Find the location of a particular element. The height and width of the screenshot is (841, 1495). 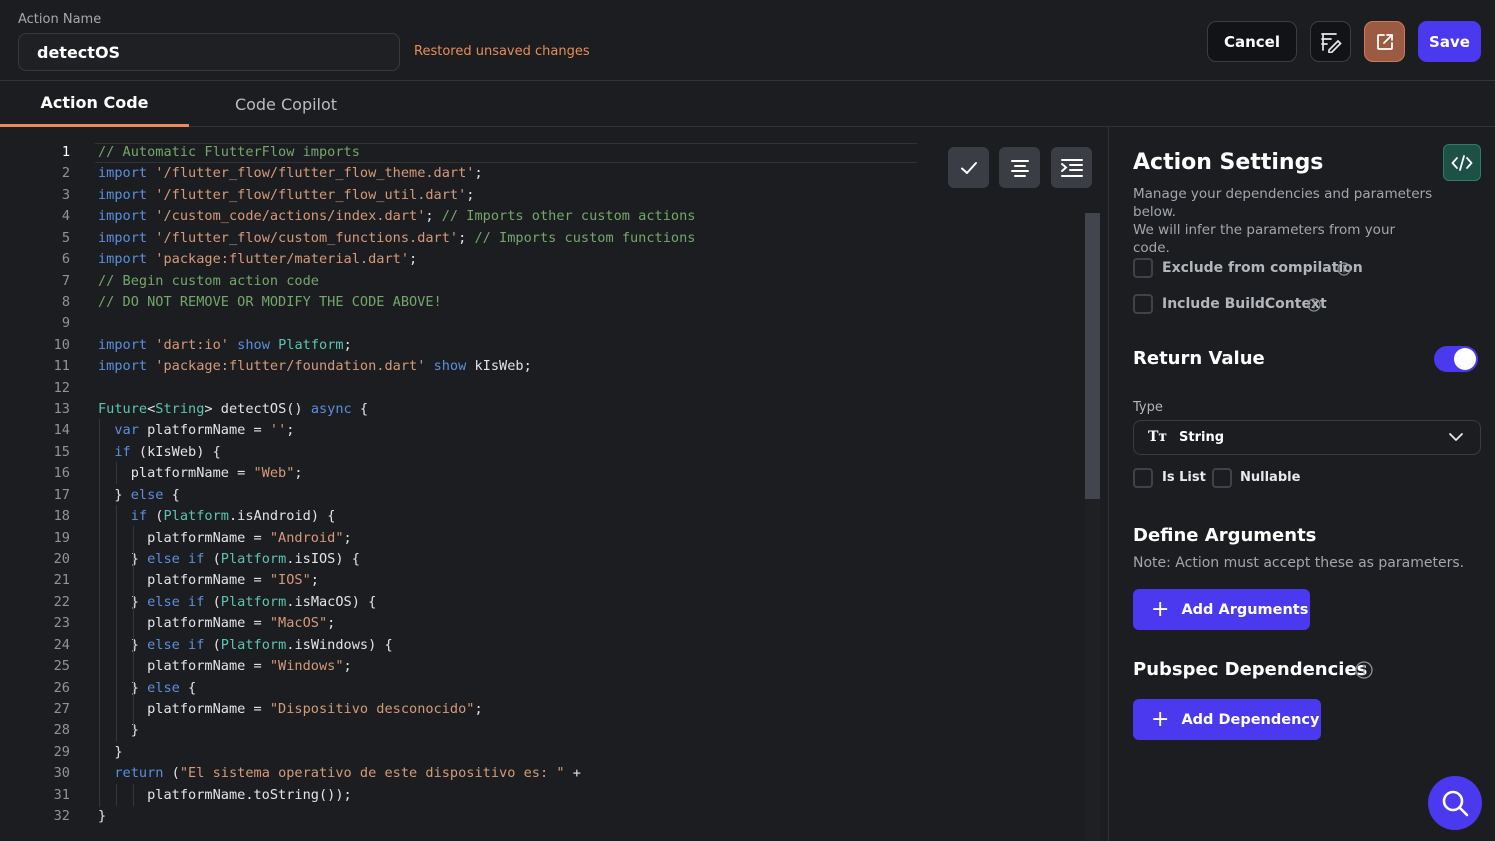

code-line: 19 platformName = "Android"; is located at coordinates (540, 538).